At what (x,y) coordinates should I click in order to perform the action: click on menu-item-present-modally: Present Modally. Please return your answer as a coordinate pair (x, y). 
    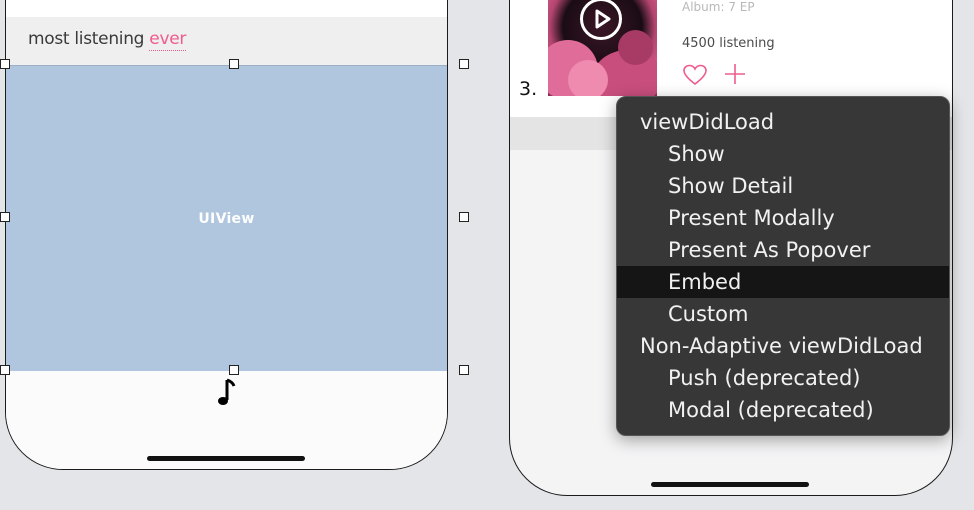
    Looking at the image, I should click on (783, 218).